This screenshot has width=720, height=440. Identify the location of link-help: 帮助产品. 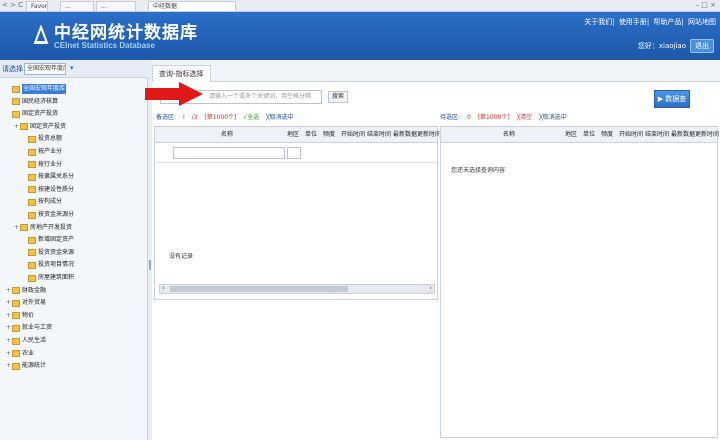
(667, 22).